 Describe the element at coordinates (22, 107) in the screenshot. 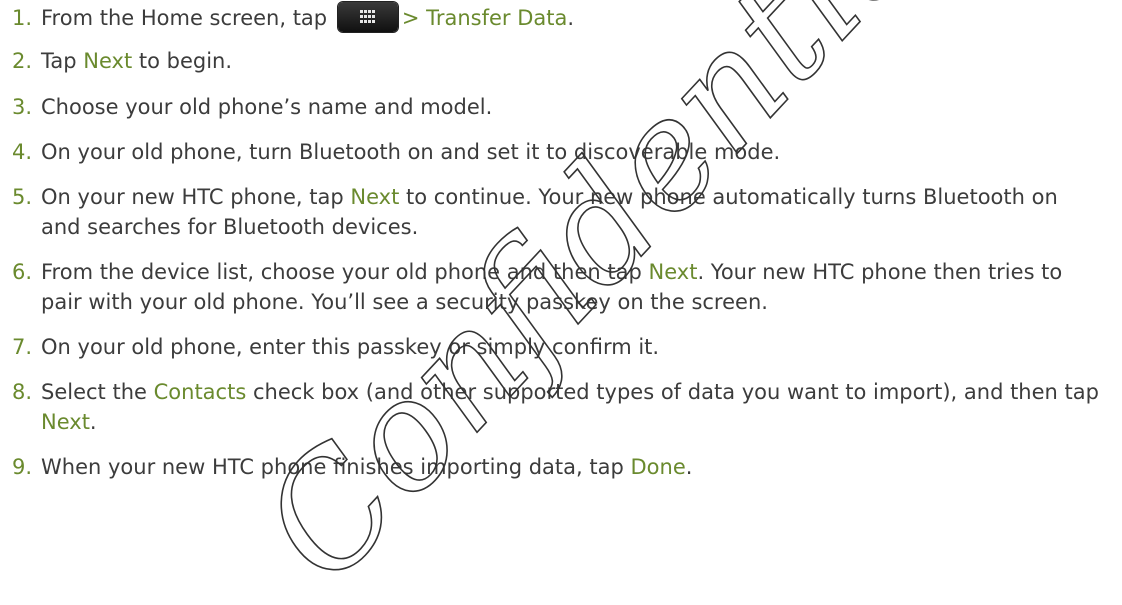

I see `step-number: 3.` at that location.